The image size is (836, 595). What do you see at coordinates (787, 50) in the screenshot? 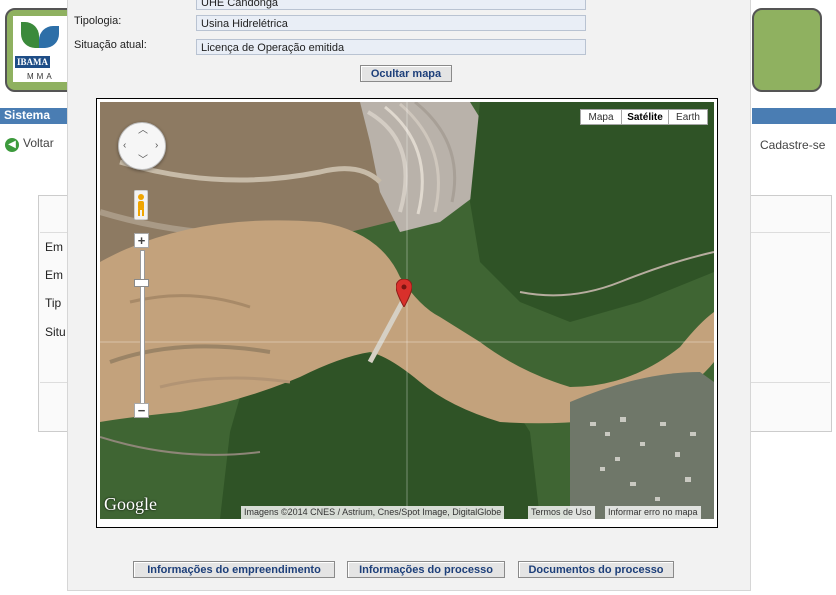
I see `header-banner` at bounding box center [787, 50].